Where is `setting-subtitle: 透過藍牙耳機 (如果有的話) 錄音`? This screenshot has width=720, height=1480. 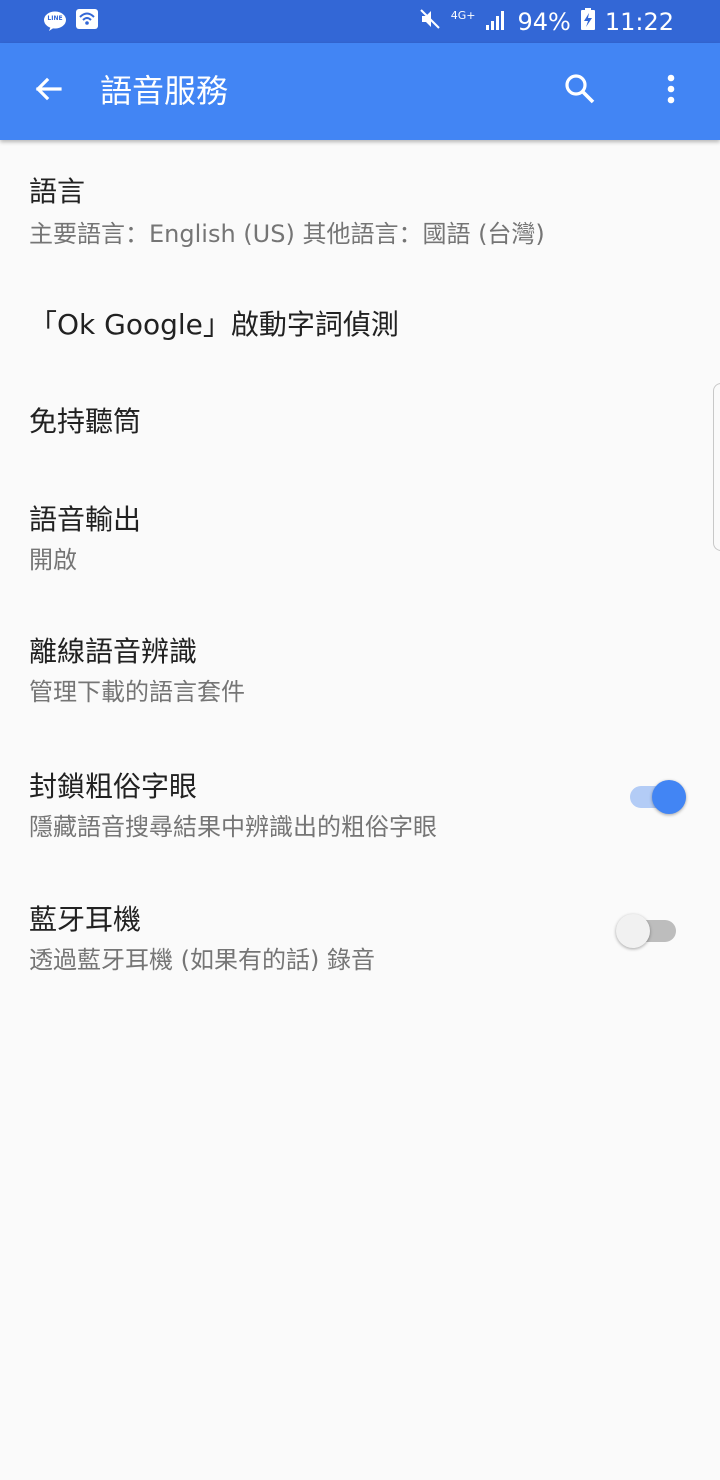
setting-subtitle: 透過藍牙耳機 (如果有的話) 錄音 is located at coordinates (202, 960).